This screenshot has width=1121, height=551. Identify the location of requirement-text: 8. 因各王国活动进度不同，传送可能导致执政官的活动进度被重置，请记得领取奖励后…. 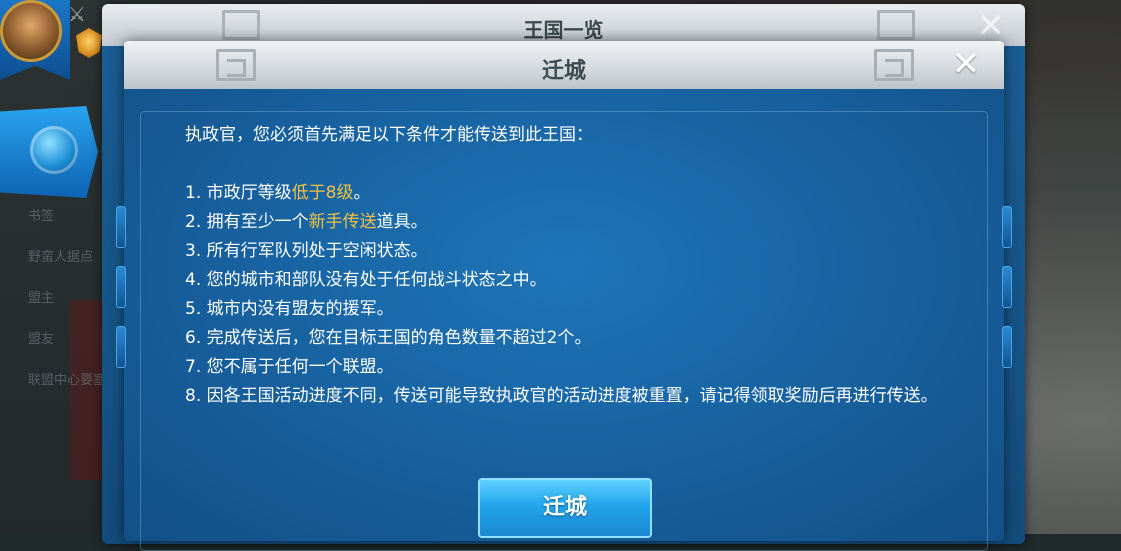
(561, 396).